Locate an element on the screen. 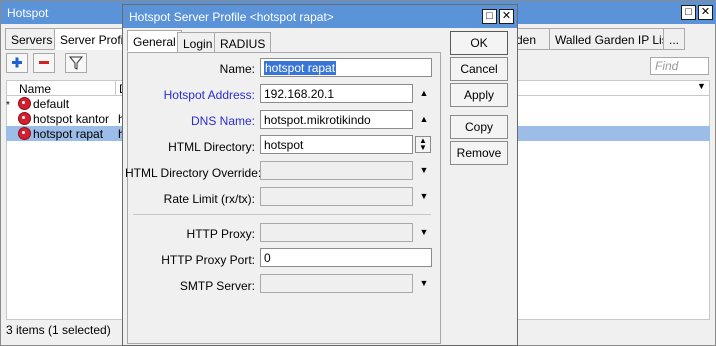 The height and width of the screenshot is (346, 716). filter-button is located at coordinates (76, 63).